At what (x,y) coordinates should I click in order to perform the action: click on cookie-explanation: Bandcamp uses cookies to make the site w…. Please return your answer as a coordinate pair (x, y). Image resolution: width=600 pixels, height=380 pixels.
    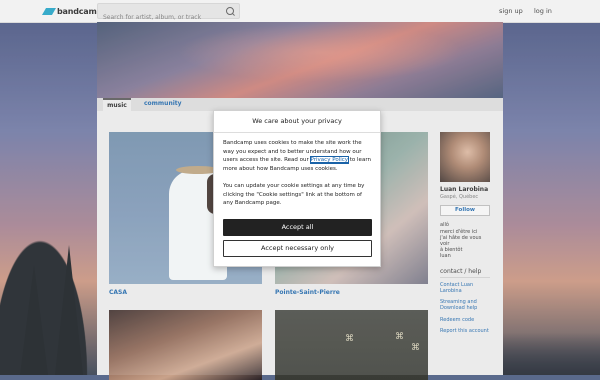
    Looking at the image, I should click on (298, 156).